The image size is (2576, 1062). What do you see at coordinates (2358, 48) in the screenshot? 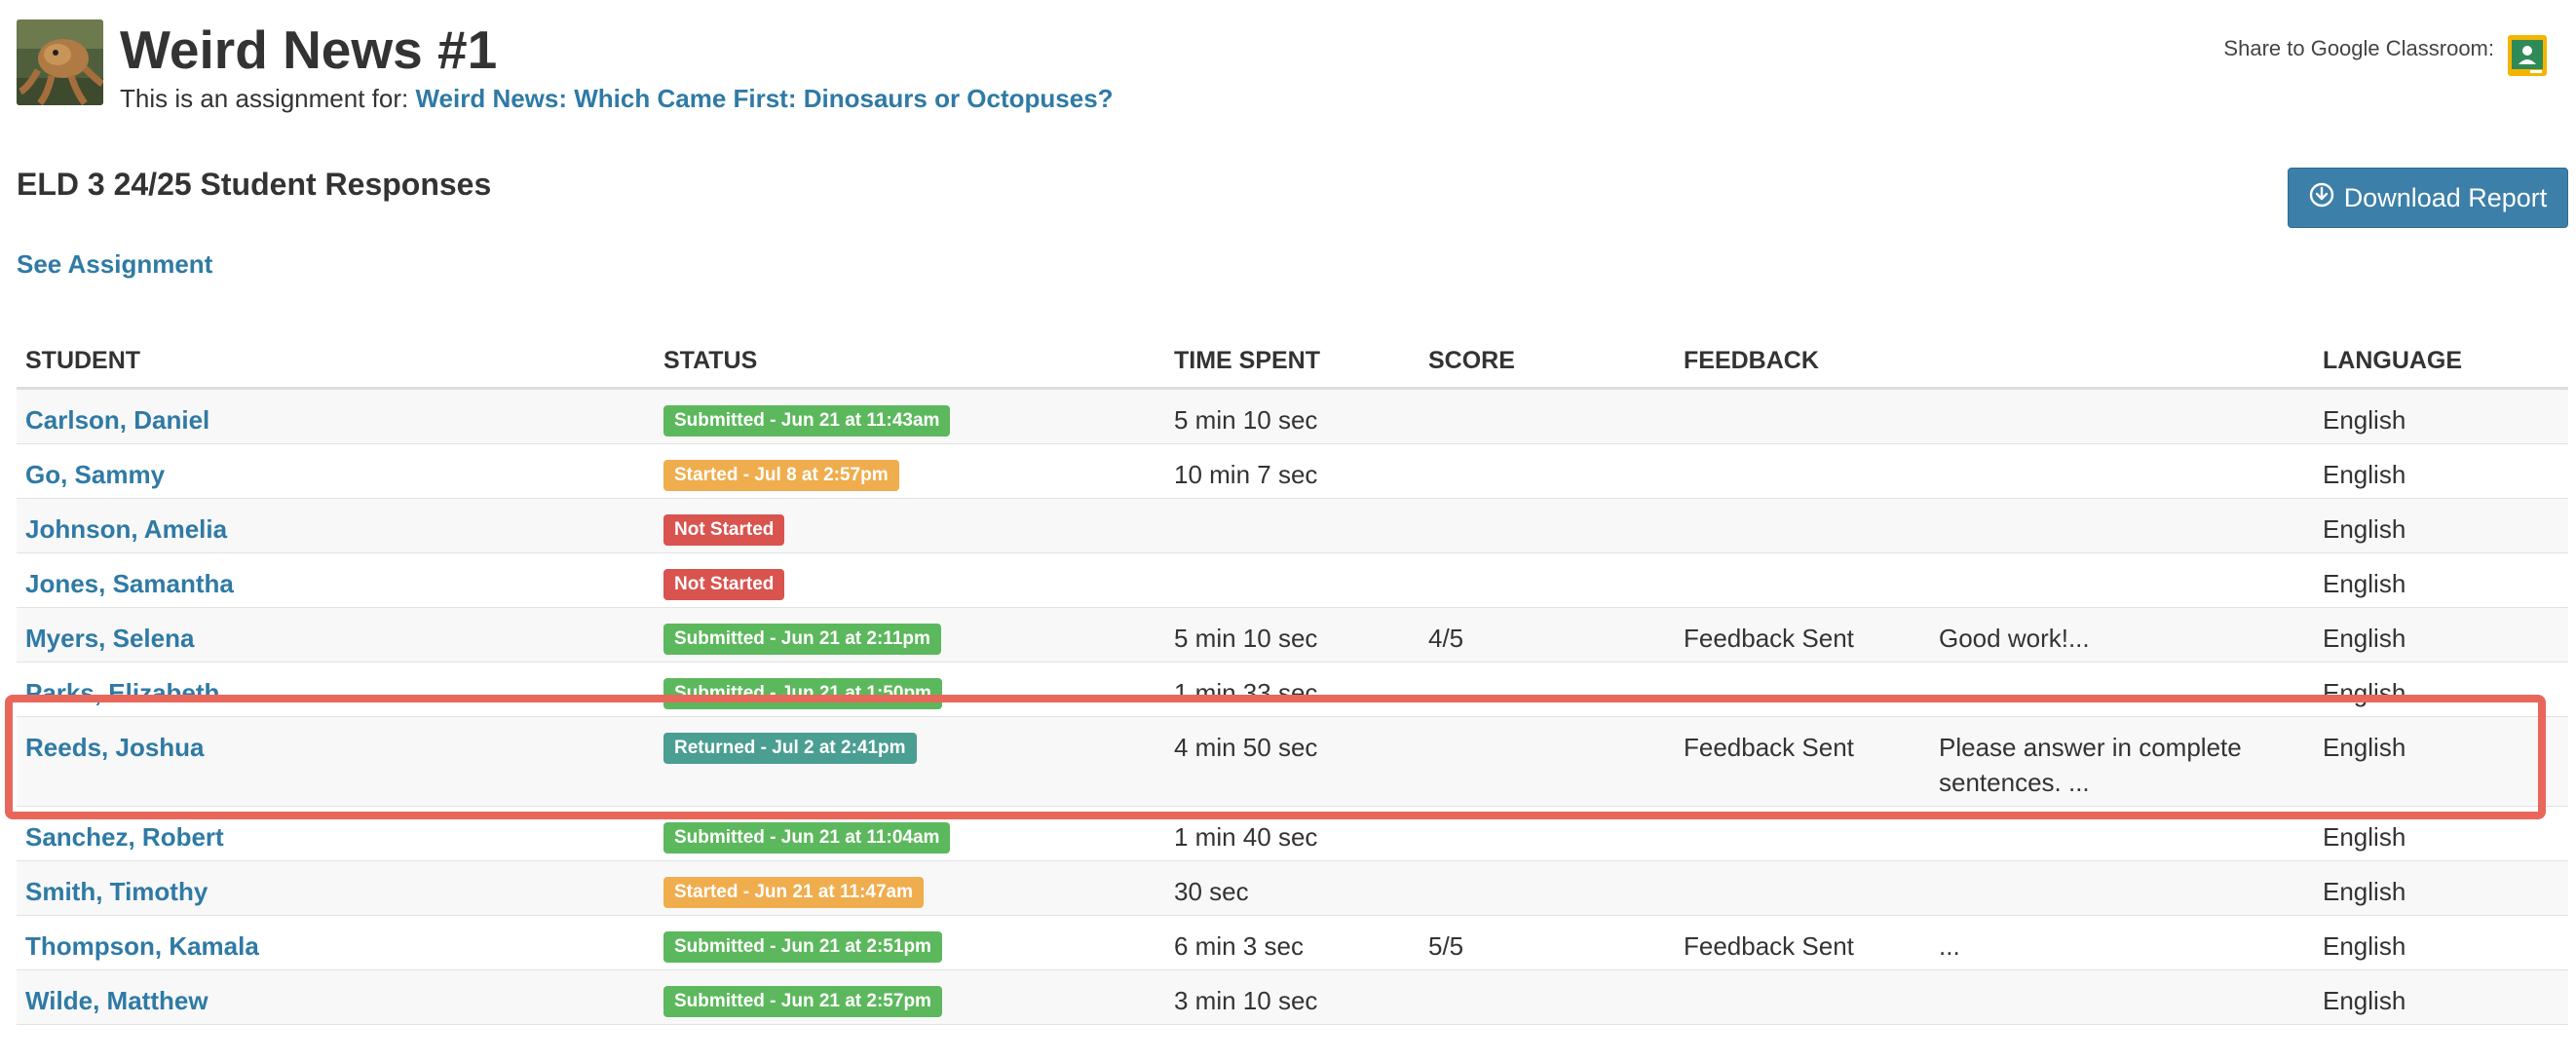
I see `share-label: Share to Google Classroom:` at bounding box center [2358, 48].